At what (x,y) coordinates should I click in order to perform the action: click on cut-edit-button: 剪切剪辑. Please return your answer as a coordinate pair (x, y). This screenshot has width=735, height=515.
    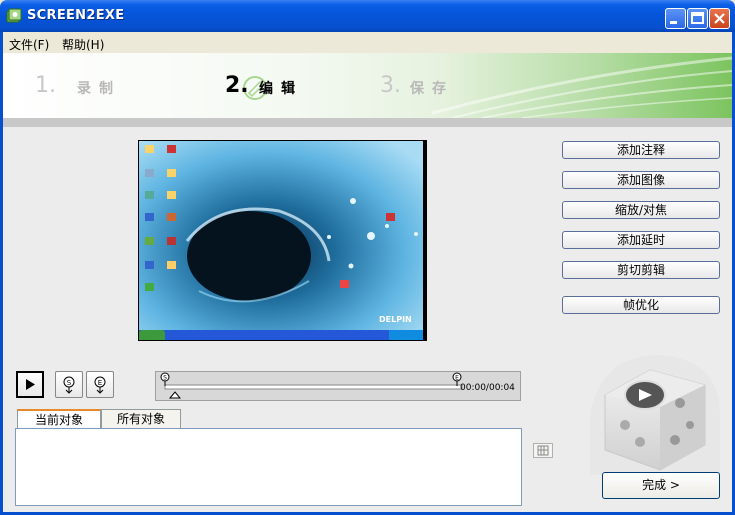
    Looking at the image, I should click on (641, 270).